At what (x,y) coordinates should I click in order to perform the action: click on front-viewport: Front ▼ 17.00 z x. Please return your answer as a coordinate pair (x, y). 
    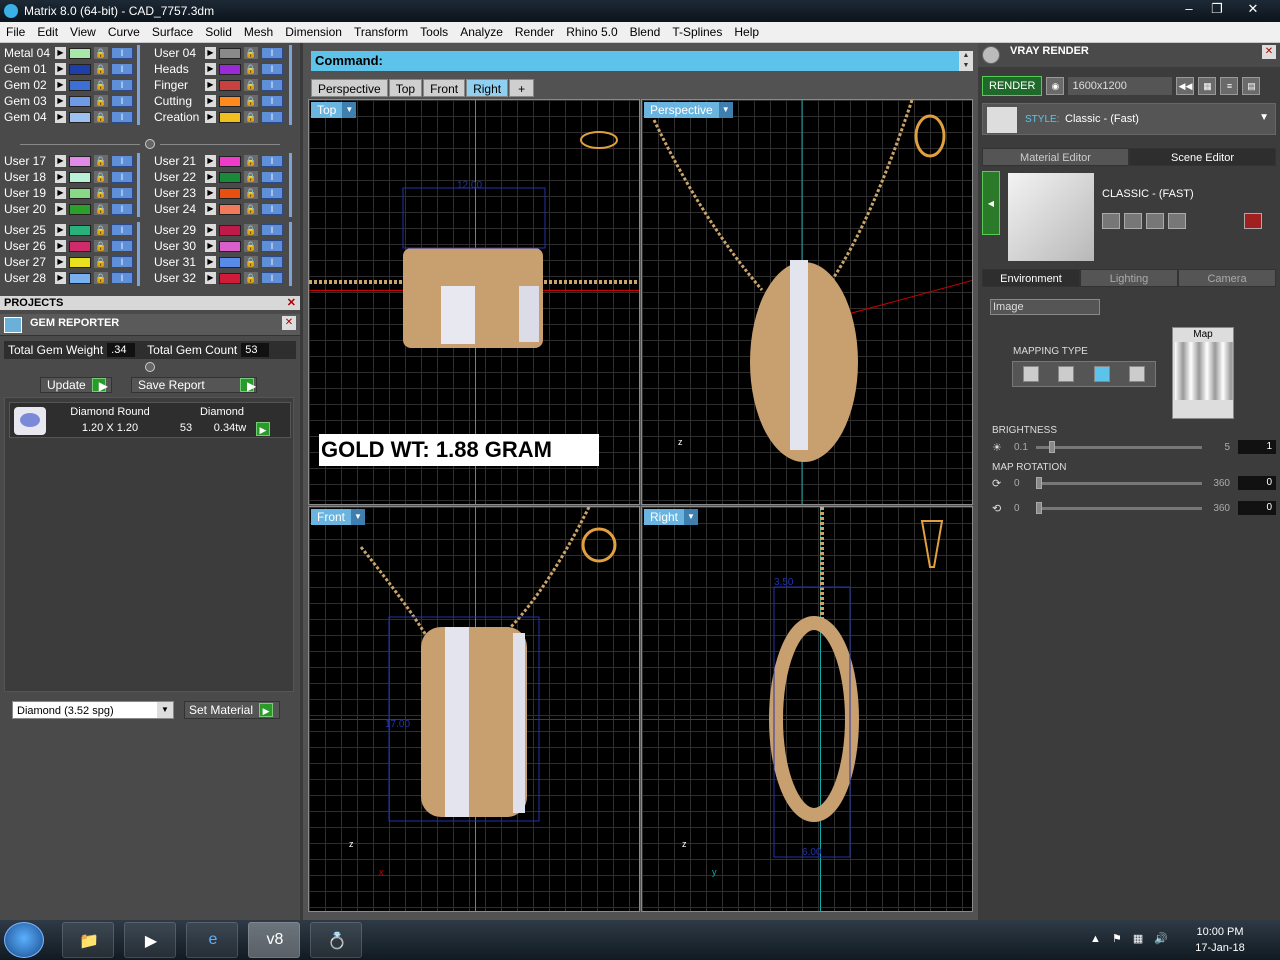
    Looking at the image, I should click on (474, 709).